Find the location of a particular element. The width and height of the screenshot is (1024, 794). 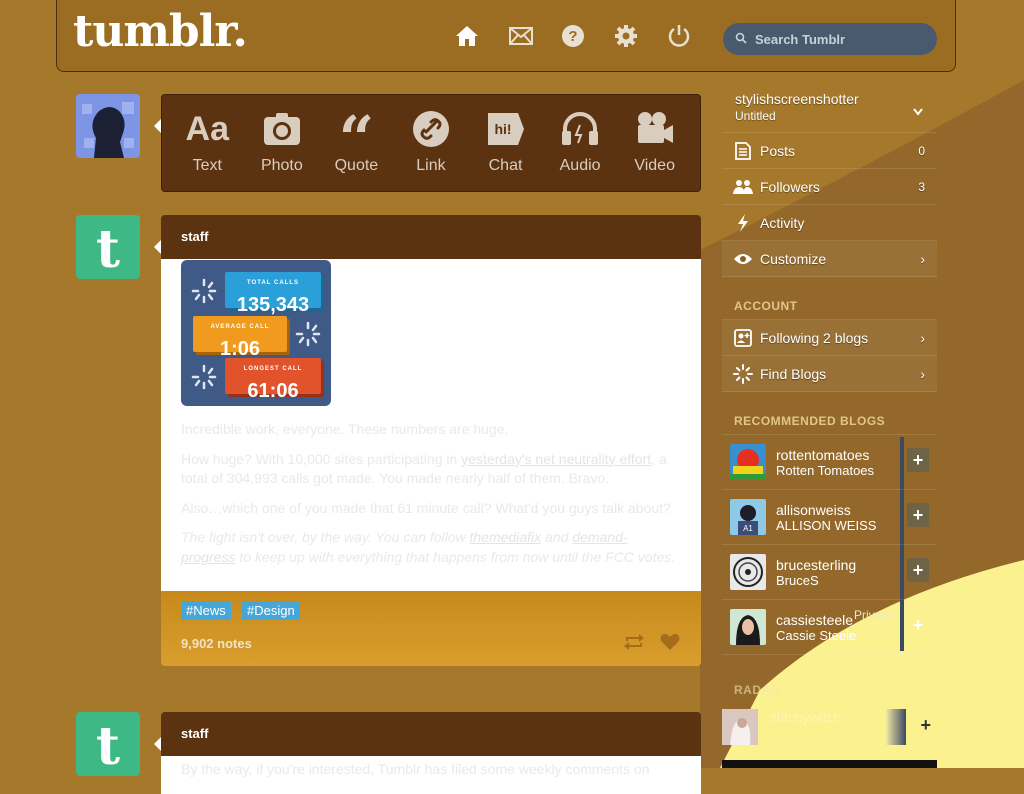

tumblr-logo: tumblr. is located at coordinates (160, 31).